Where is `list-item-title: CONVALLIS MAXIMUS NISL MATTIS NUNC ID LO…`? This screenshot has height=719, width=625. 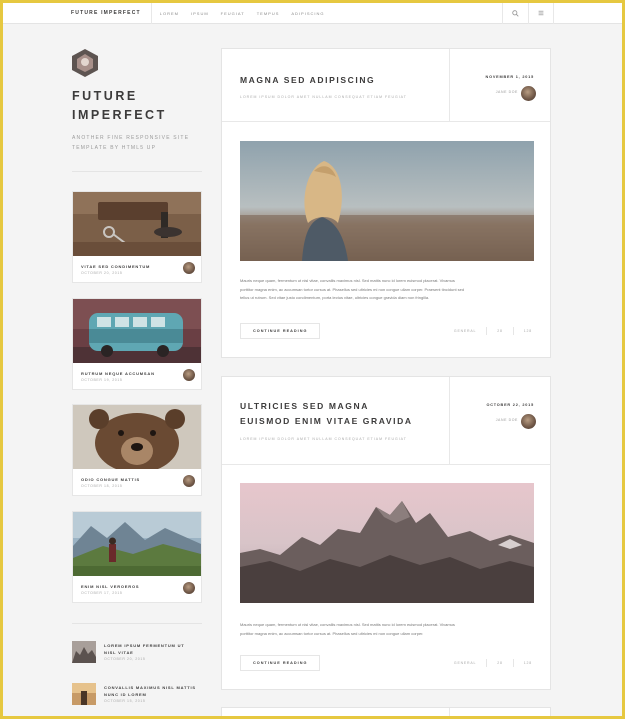
list-item-title: CONVALLIS MAXIMUS NISL MATTIS NUNC ID LO… is located at coordinates (154, 691).